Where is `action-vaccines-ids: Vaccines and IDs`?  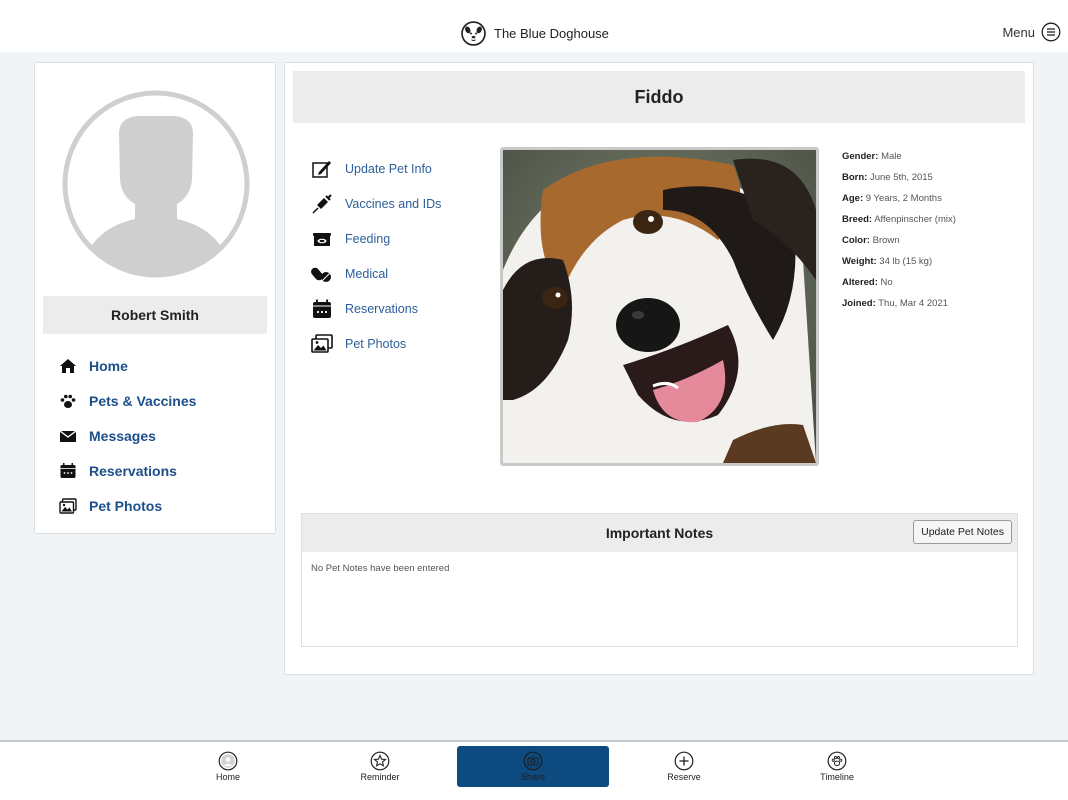
action-vaccines-ids: Vaccines and IDs is located at coordinates (401, 203).